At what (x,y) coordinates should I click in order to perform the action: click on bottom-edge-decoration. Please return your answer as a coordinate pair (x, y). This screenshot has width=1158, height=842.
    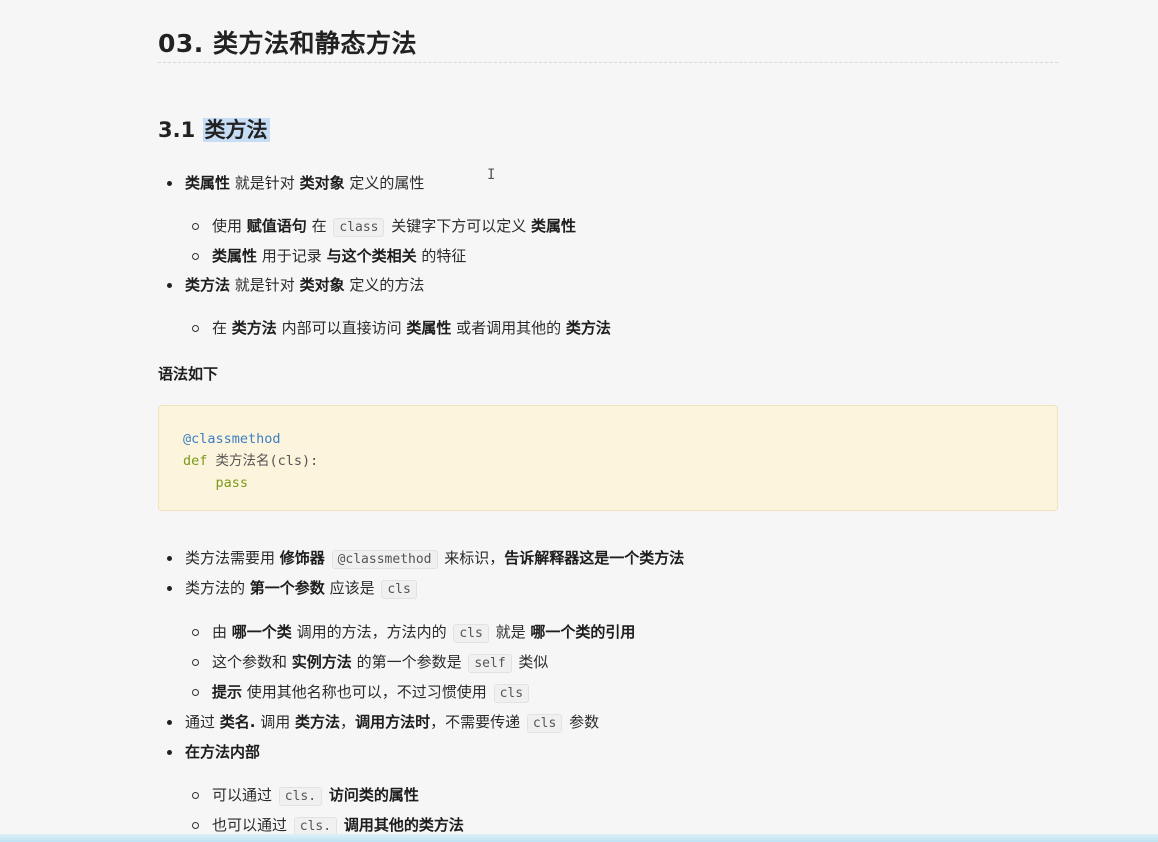
    Looking at the image, I should click on (579, 838).